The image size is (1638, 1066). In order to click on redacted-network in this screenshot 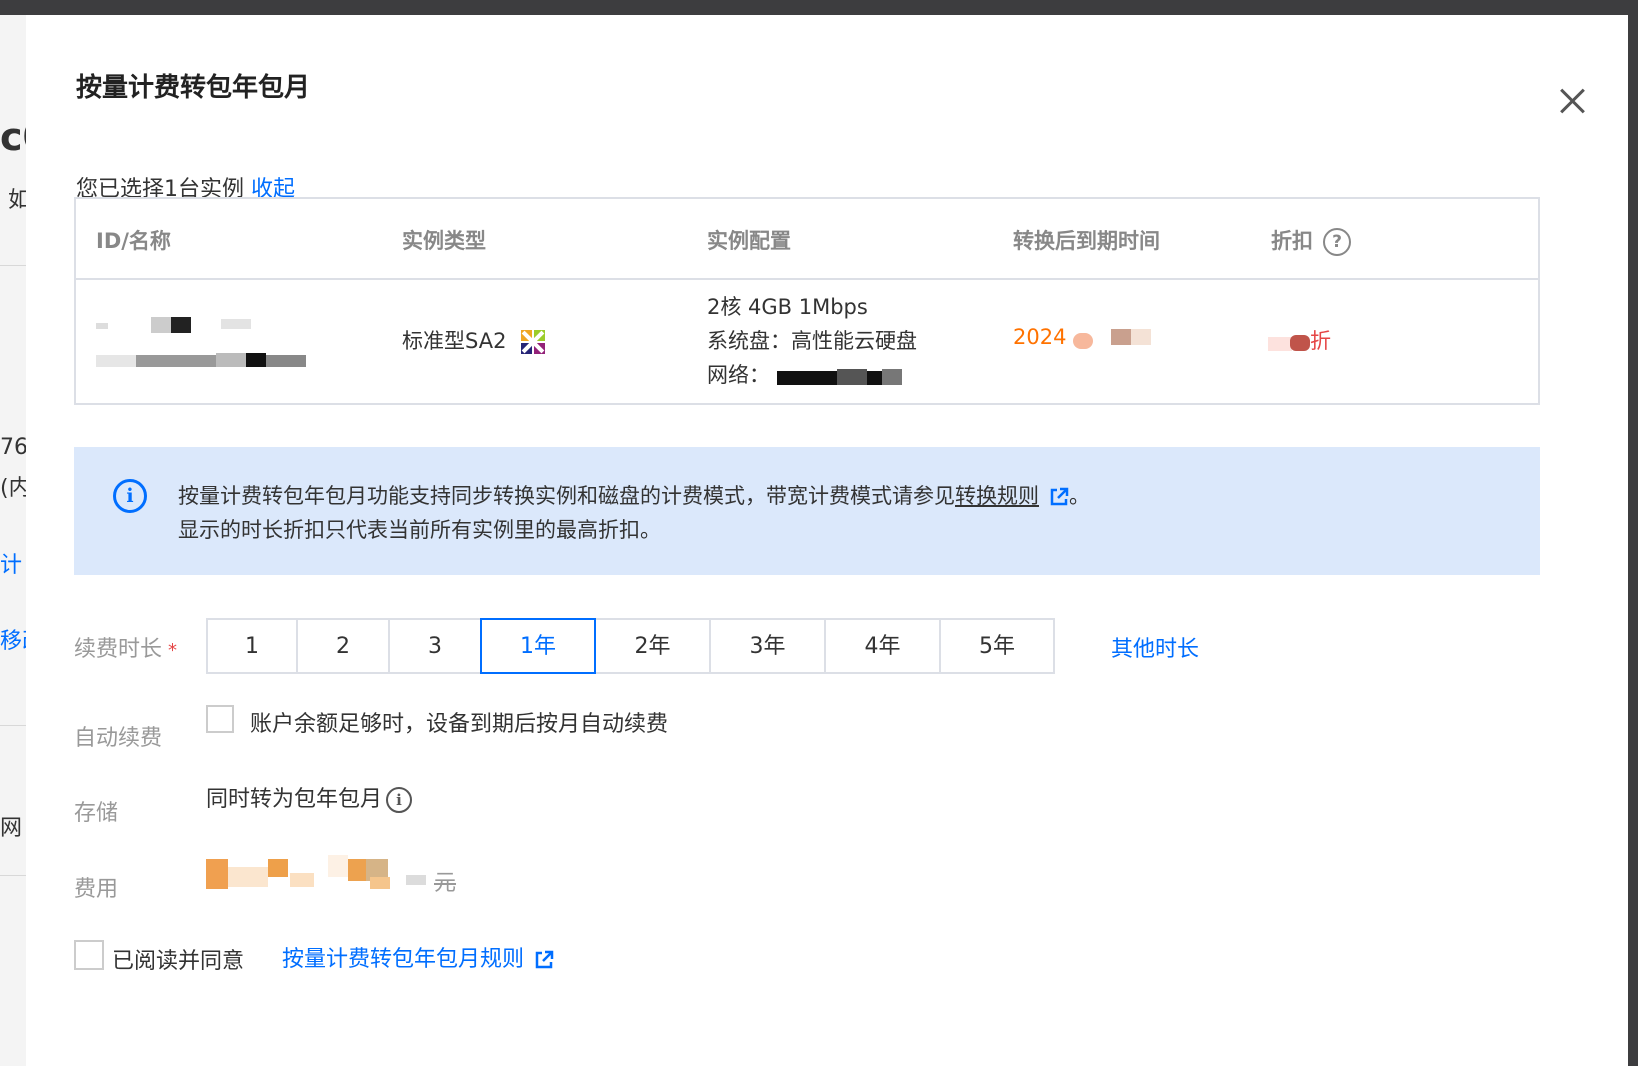, I will do `click(841, 376)`.